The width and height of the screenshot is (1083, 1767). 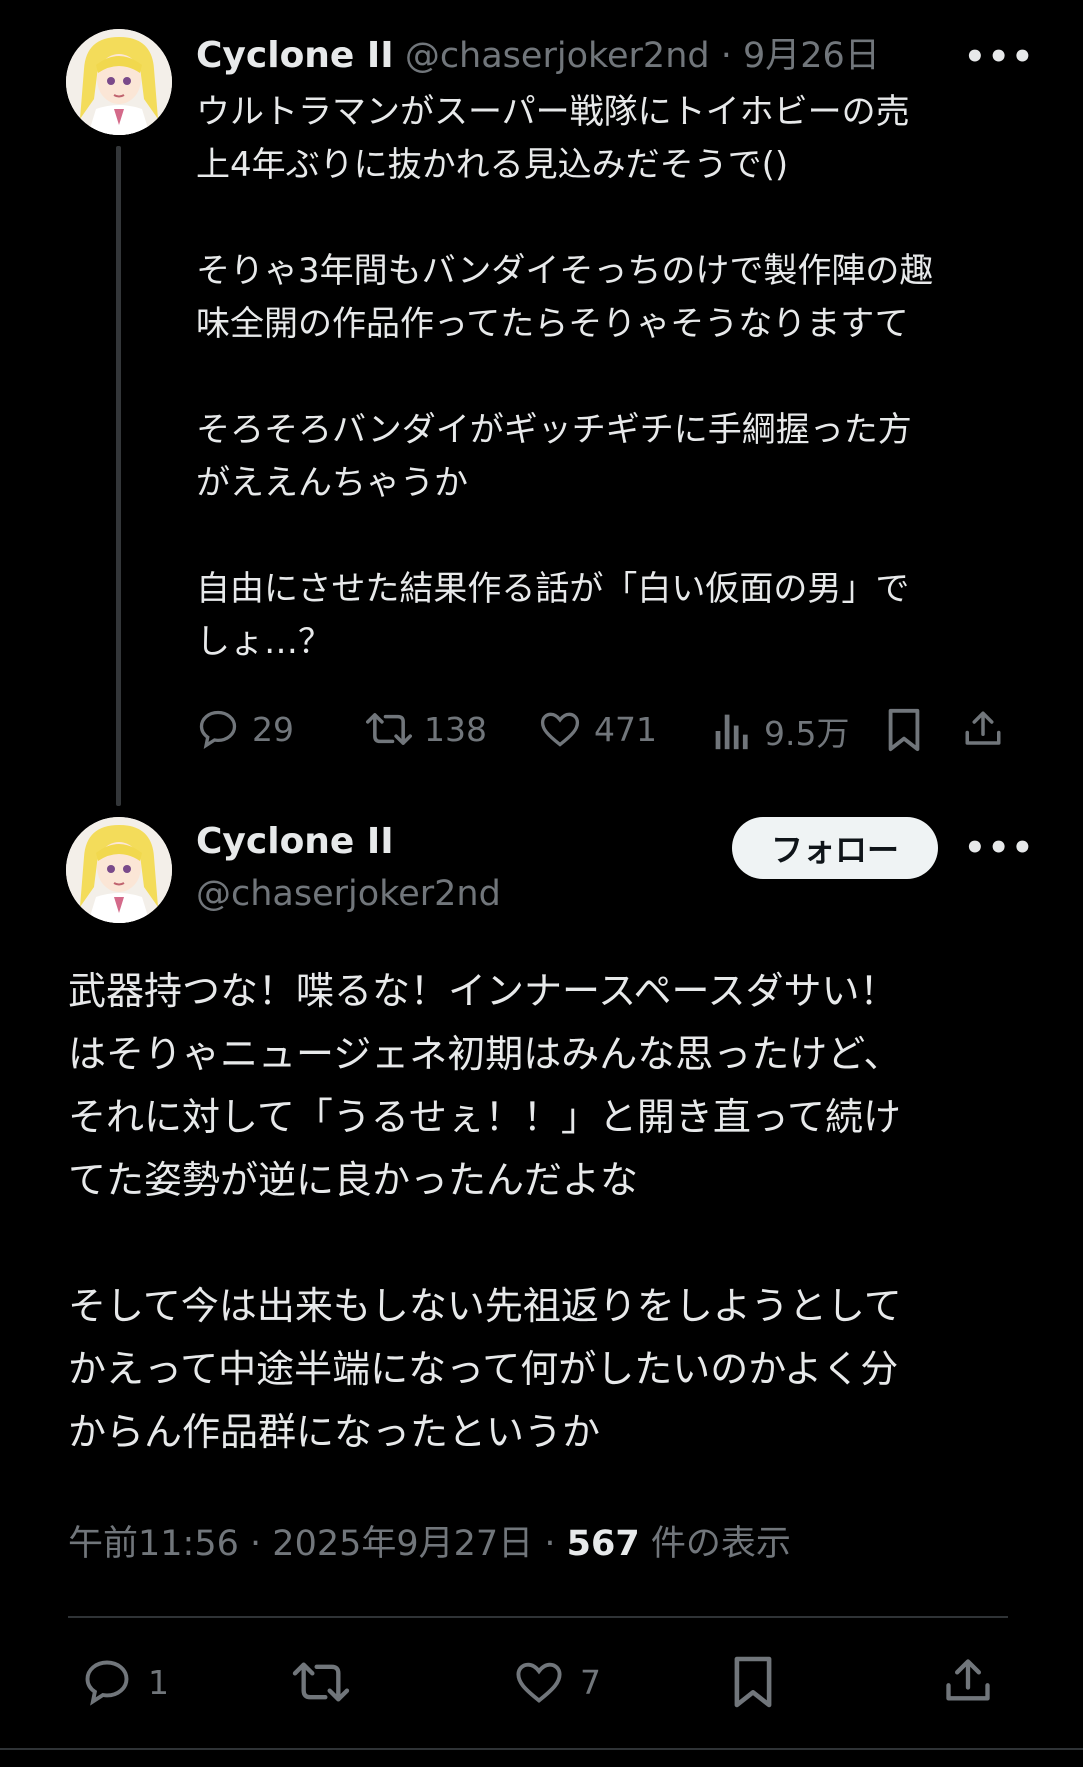 I want to click on like-count: 7, so click(x=590, y=1682).